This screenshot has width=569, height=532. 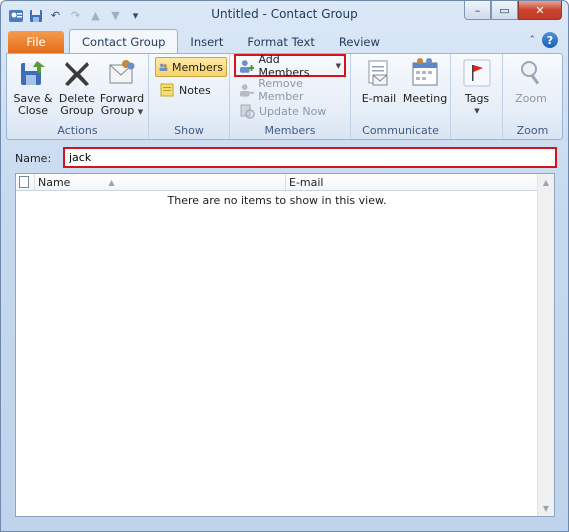 What do you see at coordinates (284, 524) in the screenshot?
I see `status-bar` at bounding box center [284, 524].